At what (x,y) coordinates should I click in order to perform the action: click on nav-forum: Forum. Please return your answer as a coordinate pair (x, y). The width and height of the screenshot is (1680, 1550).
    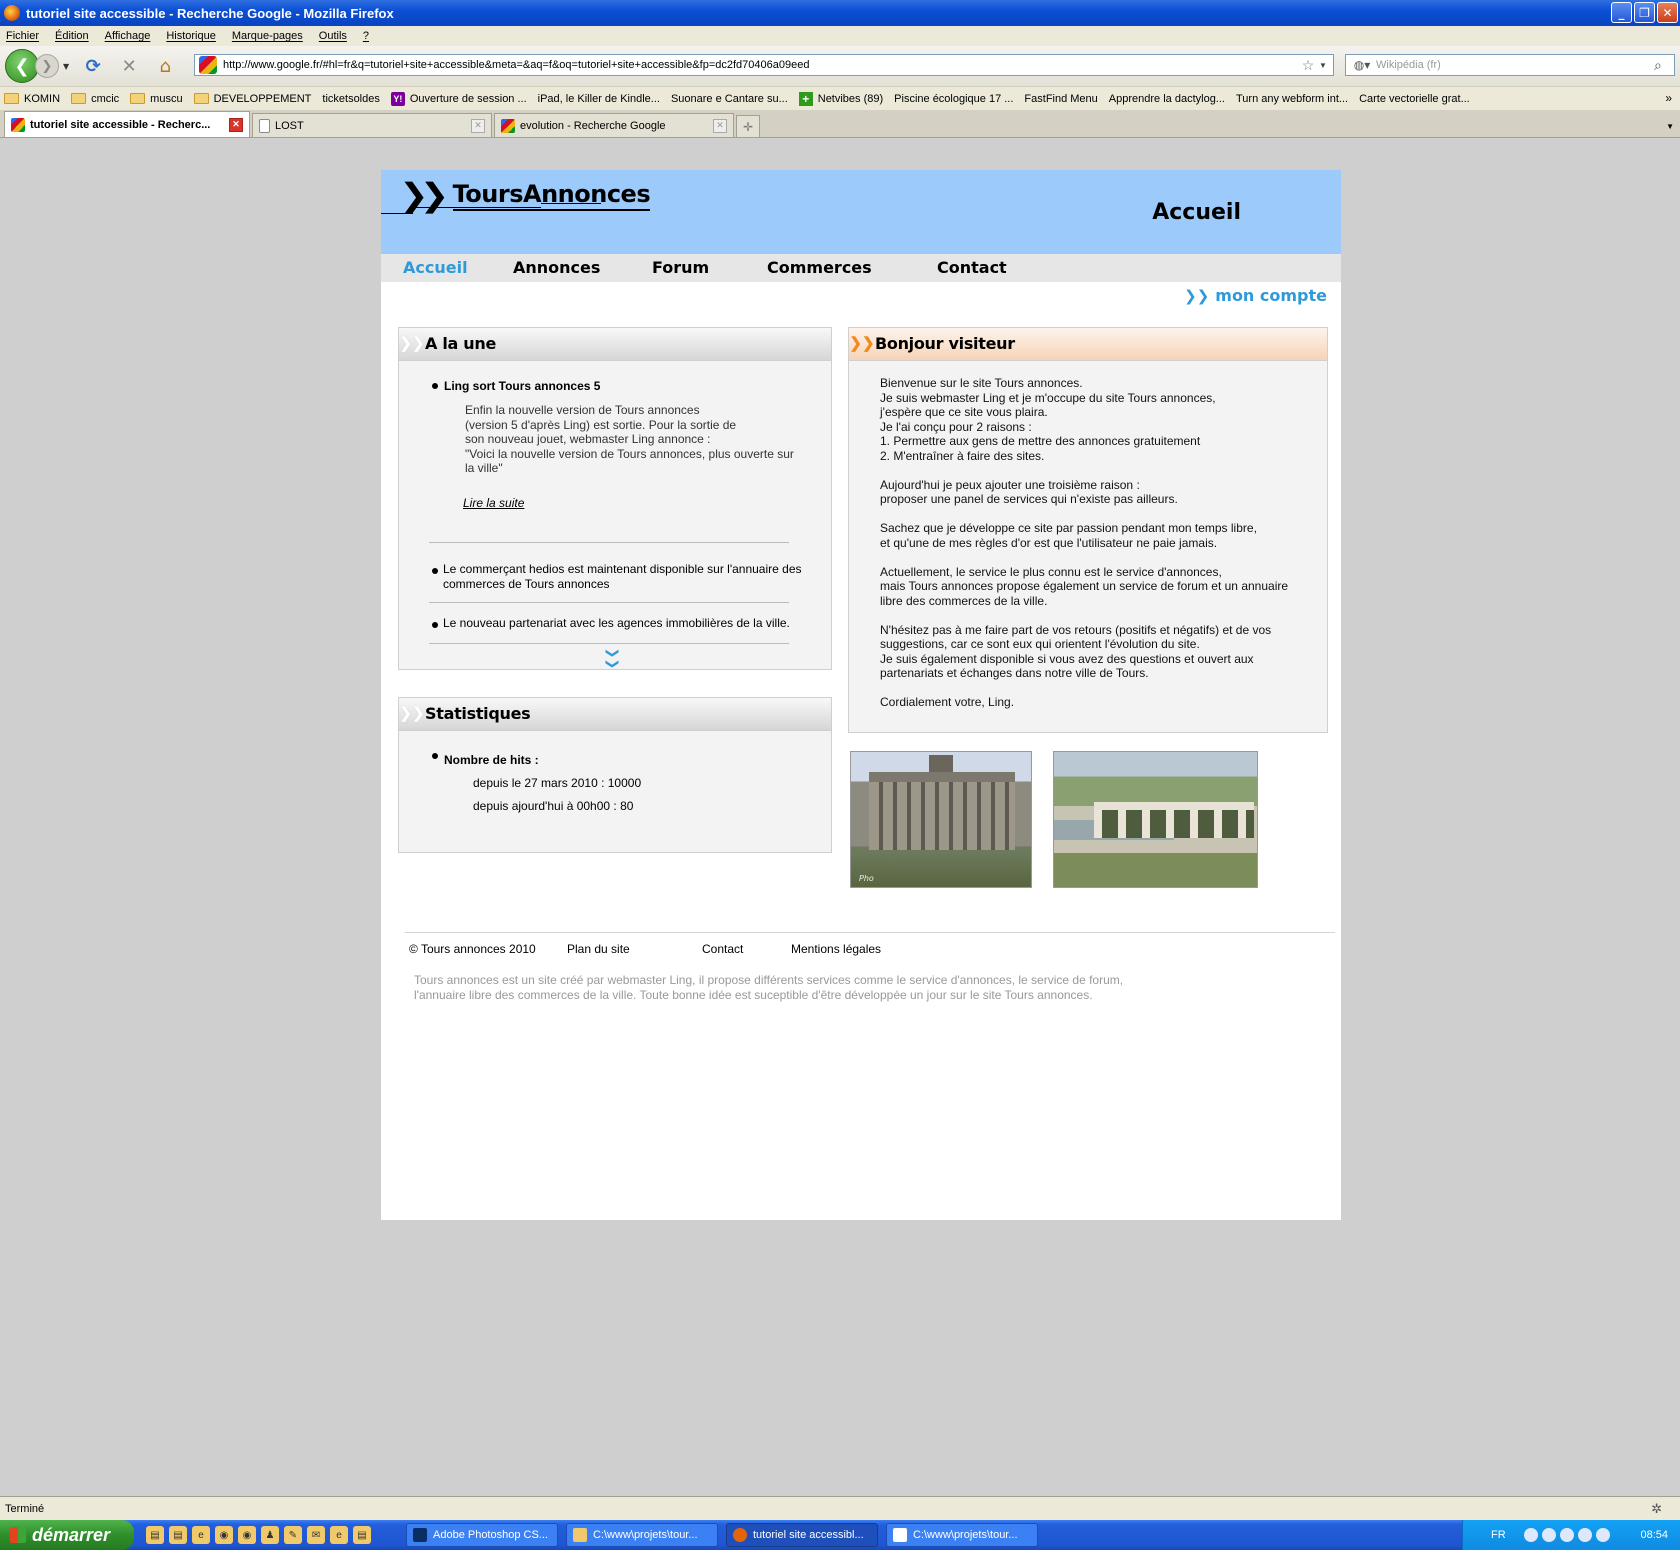
    Looking at the image, I should click on (680, 267).